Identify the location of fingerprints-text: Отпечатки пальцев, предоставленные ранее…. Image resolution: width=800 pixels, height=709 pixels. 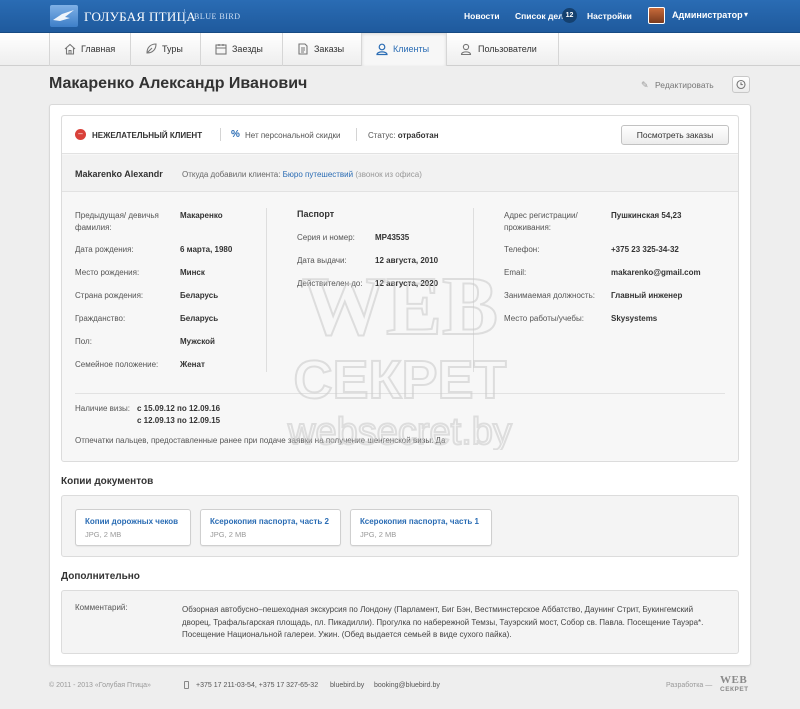
(260, 440).